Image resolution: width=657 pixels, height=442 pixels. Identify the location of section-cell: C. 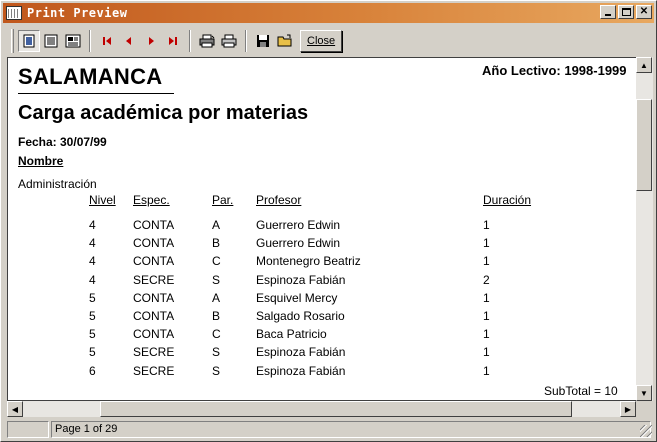
(216, 334).